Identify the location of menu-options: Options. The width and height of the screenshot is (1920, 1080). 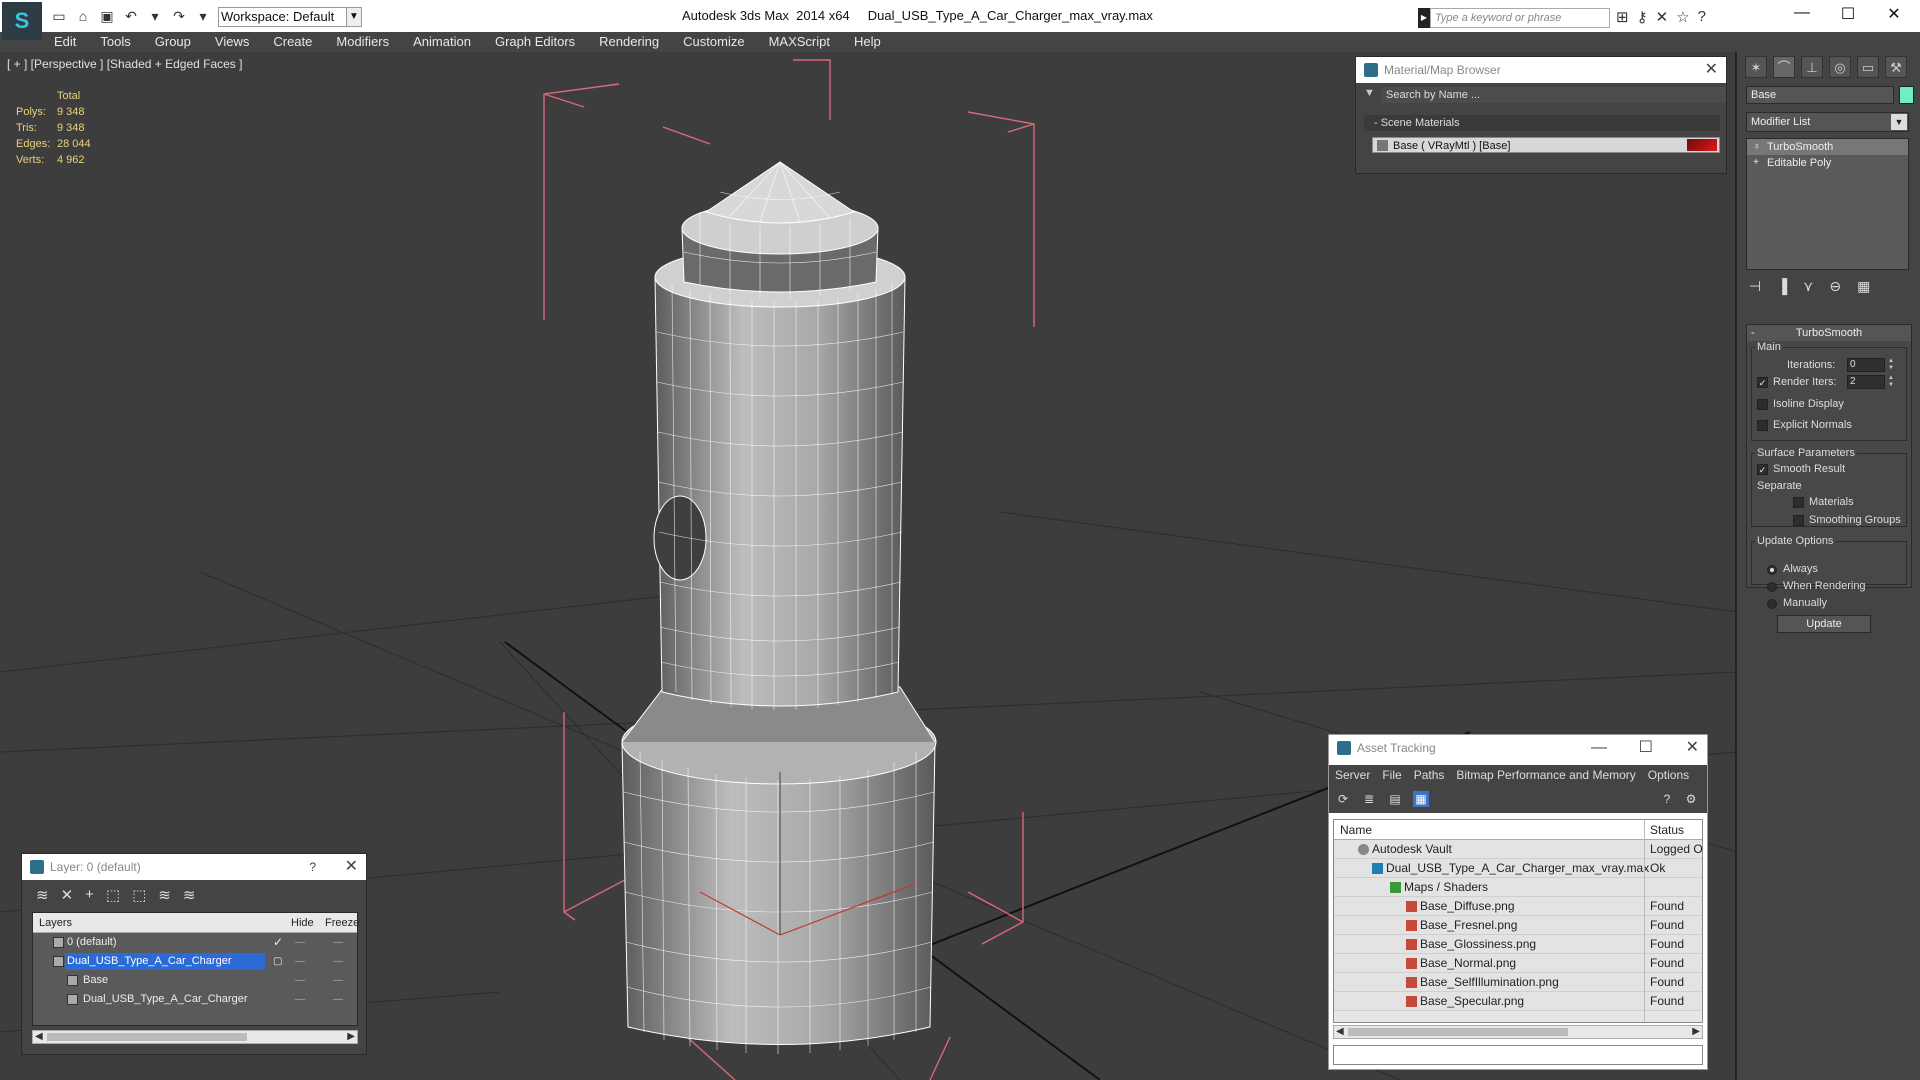
(1668, 775).